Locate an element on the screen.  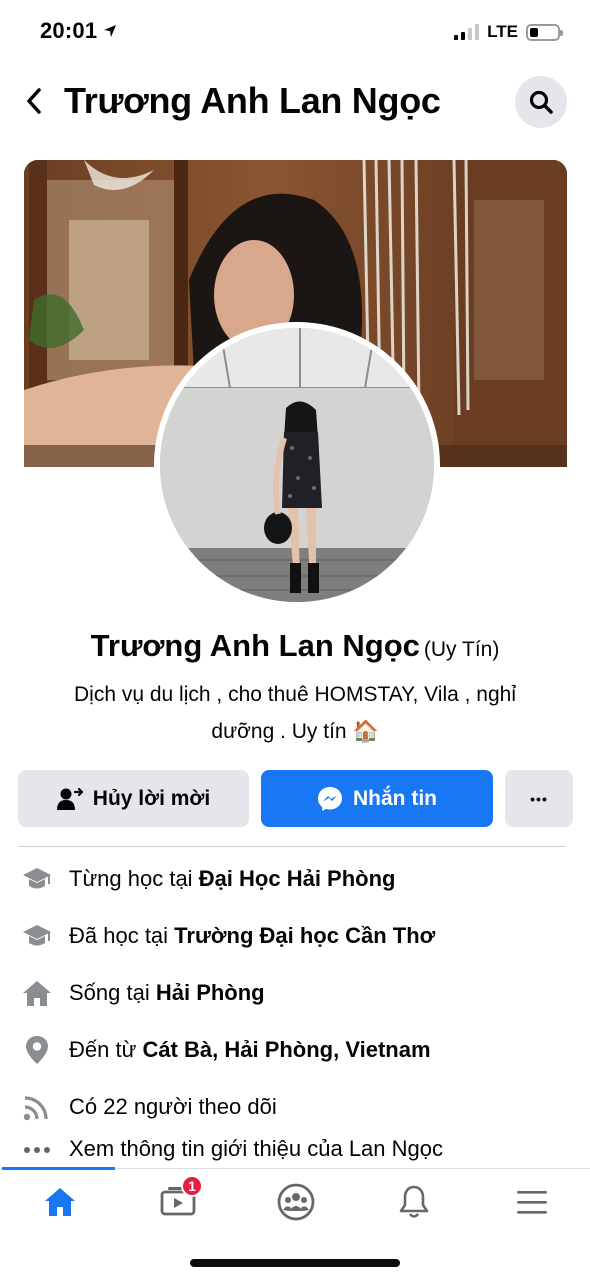
info-text: Đến từ Cát Bà, Hải Phòng, Vietnam is located at coordinates (250, 1049).